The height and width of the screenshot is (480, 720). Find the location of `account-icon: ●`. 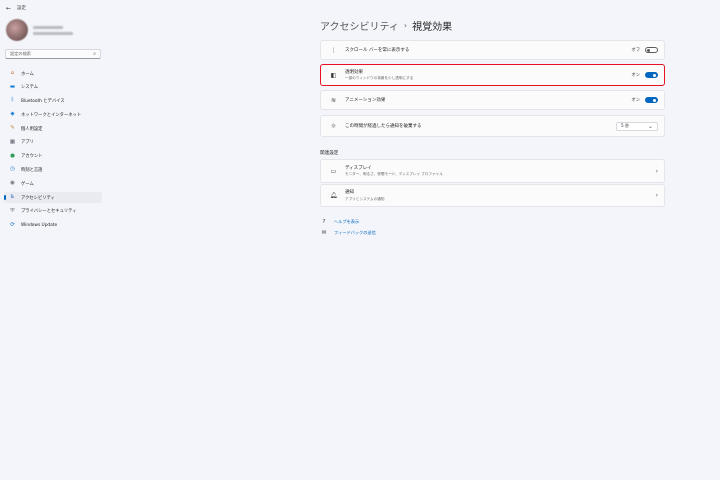

account-icon: ● is located at coordinates (12, 155).